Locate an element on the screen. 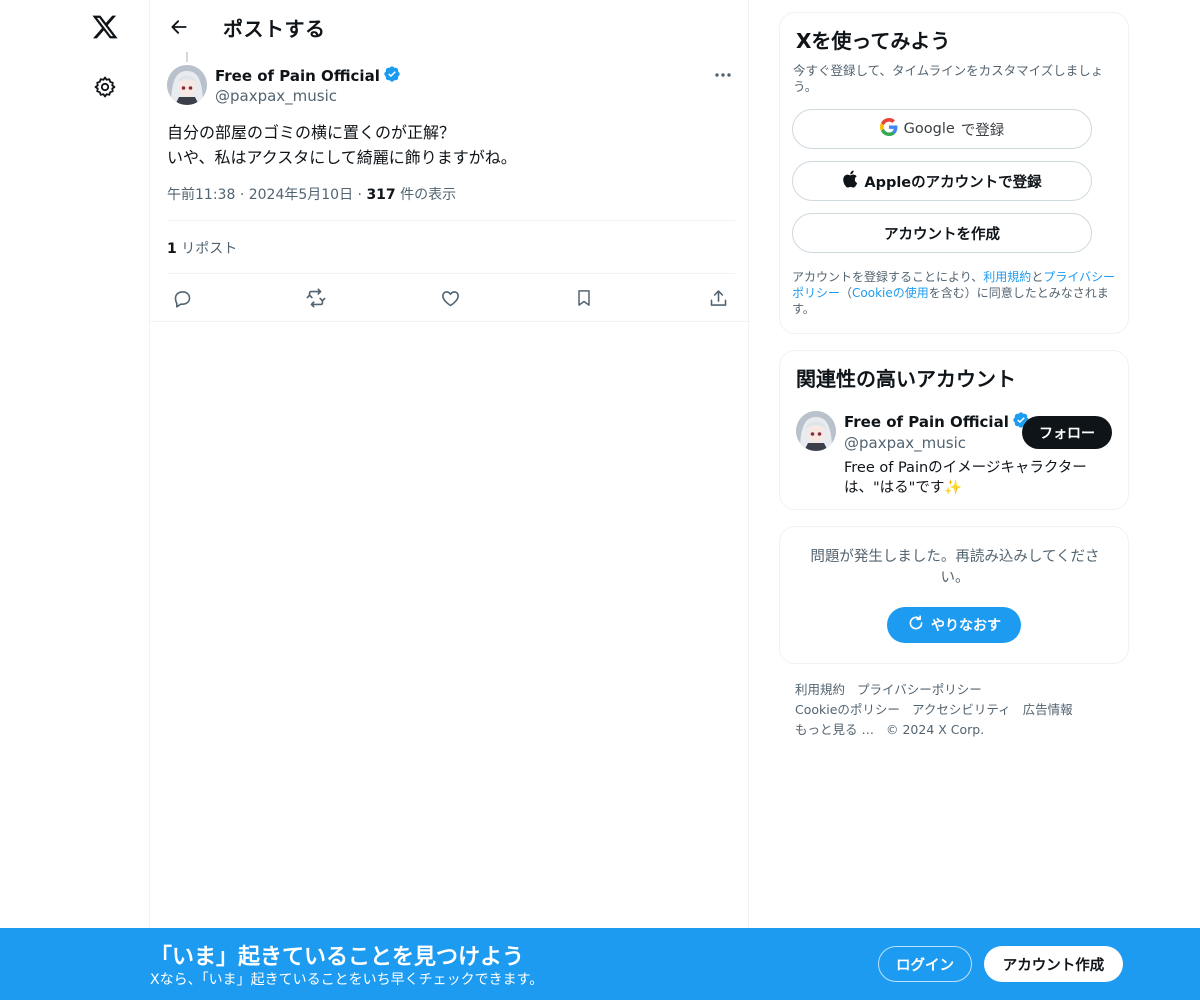 The height and width of the screenshot is (1000, 1200). verified-badge-icon is located at coordinates (392, 76).